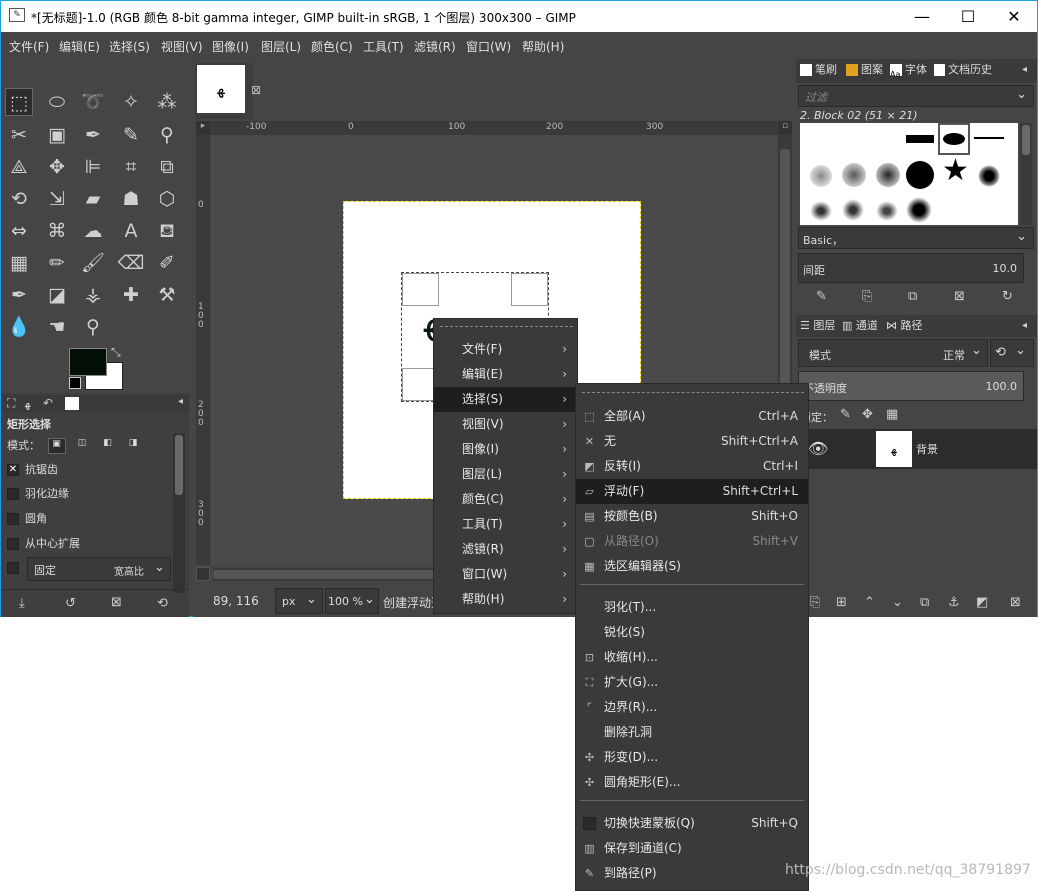 The height and width of the screenshot is (891, 1038). What do you see at coordinates (13, 470) in the screenshot?
I see `antialias-checkbox: ✕` at bounding box center [13, 470].